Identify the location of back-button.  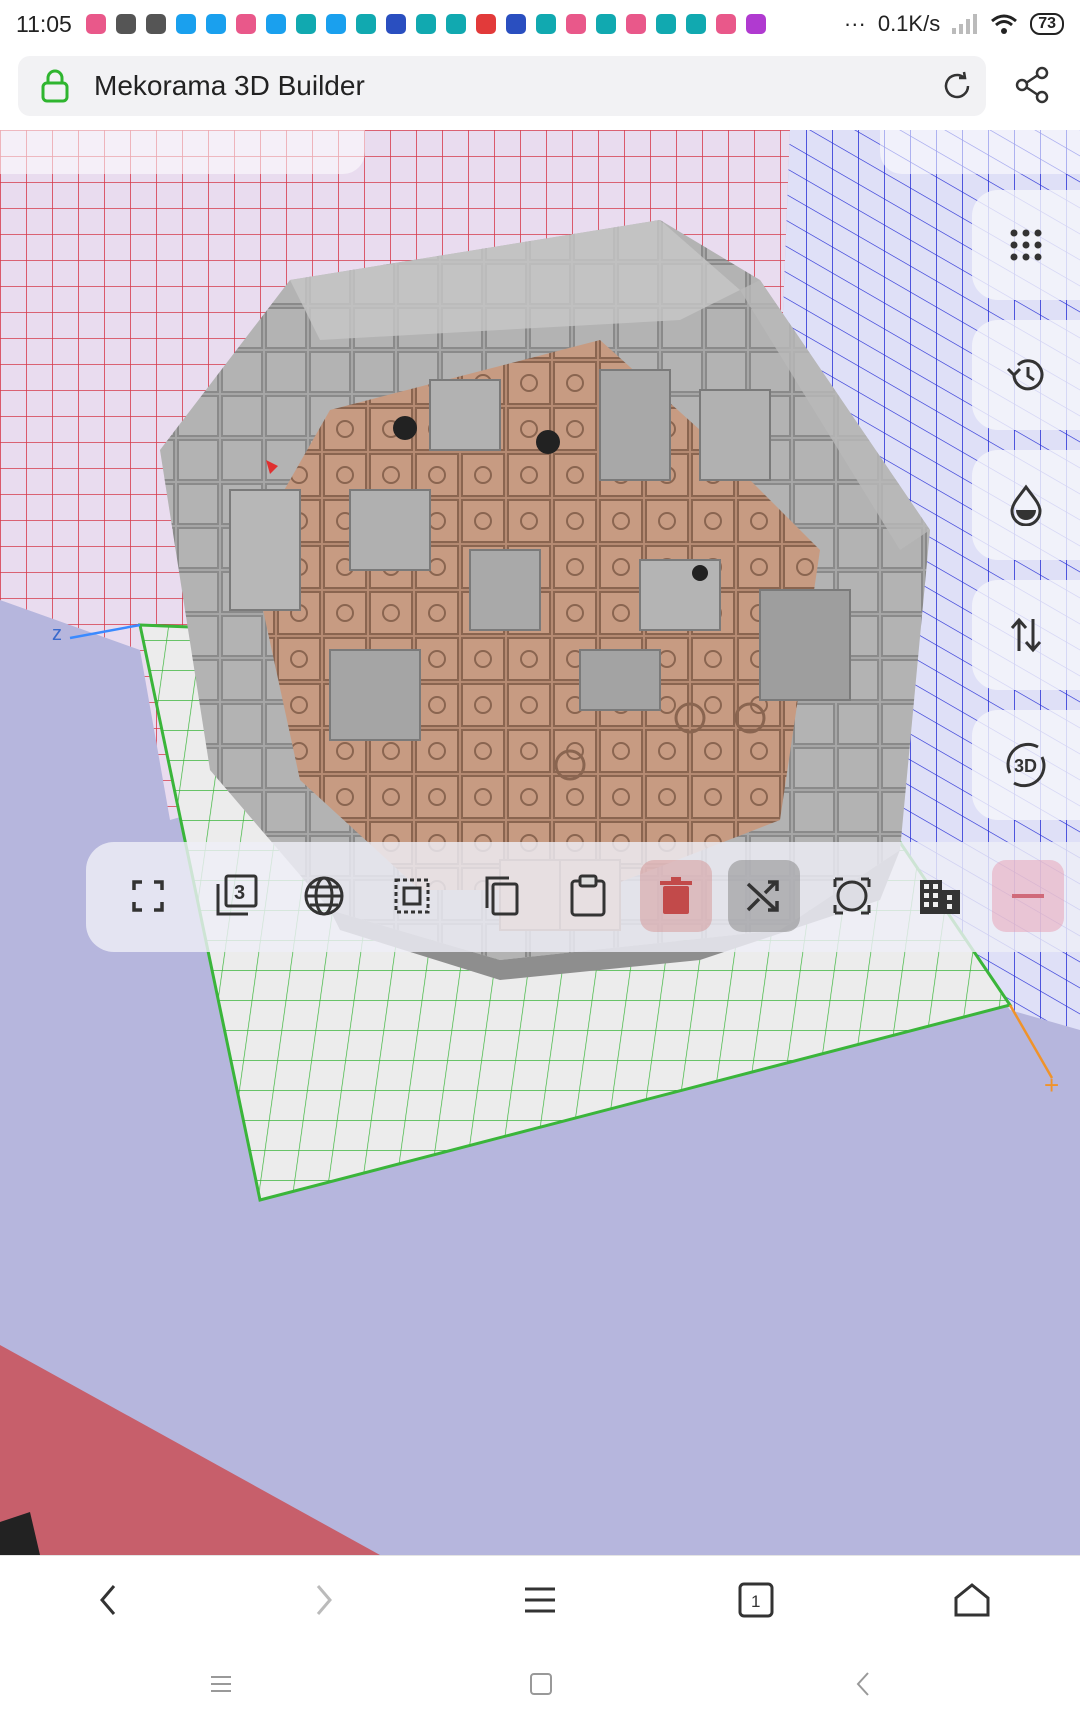
(108, 1600).